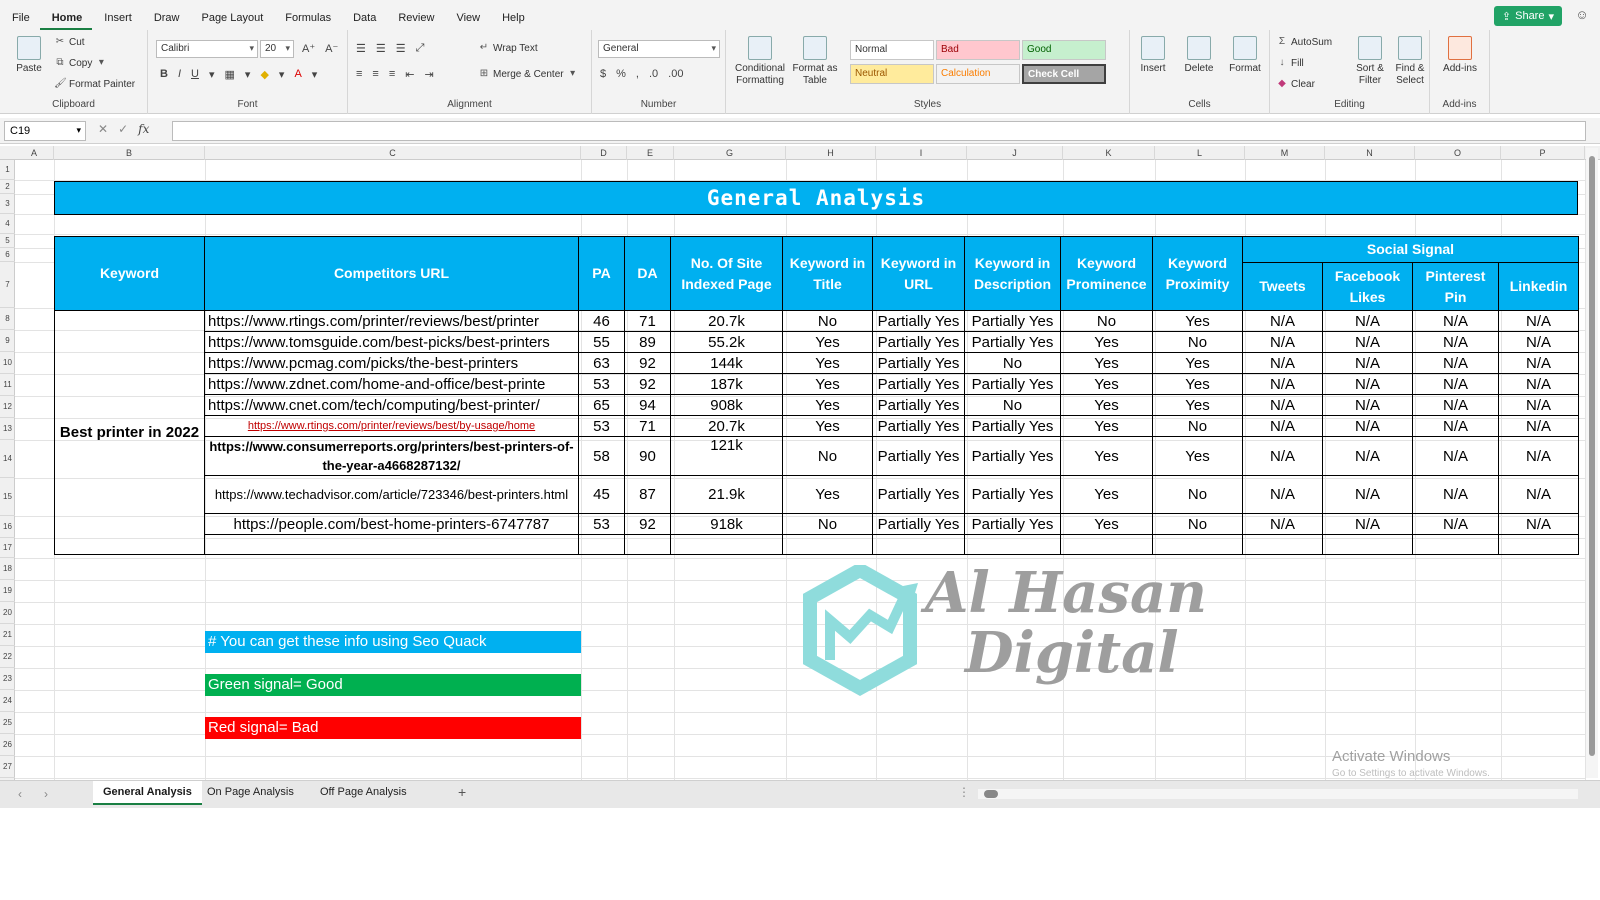  Describe the element at coordinates (601, 273) in the screenshot. I see `header-pa: PA` at that location.